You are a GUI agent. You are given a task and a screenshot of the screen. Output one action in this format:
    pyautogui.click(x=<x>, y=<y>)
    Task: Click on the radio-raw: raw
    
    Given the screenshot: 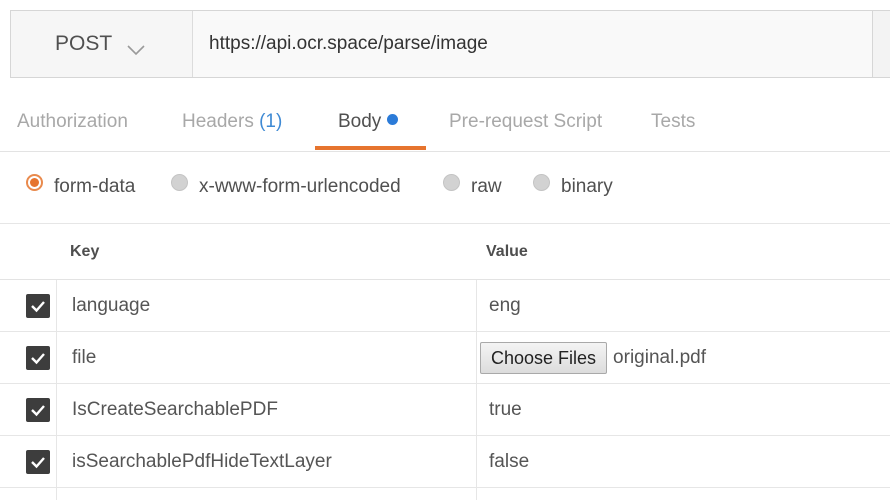 What is the action you would take?
    pyautogui.click(x=472, y=186)
    